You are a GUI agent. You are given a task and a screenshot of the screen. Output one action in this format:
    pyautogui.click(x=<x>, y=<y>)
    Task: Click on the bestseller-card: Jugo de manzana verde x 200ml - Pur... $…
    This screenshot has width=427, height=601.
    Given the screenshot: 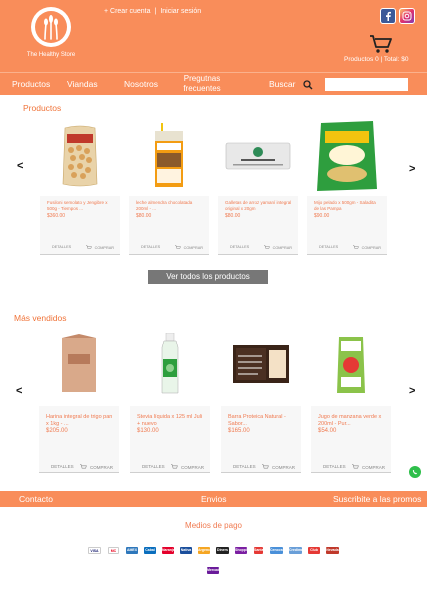 What is the action you would take?
    pyautogui.click(x=351, y=399)
    